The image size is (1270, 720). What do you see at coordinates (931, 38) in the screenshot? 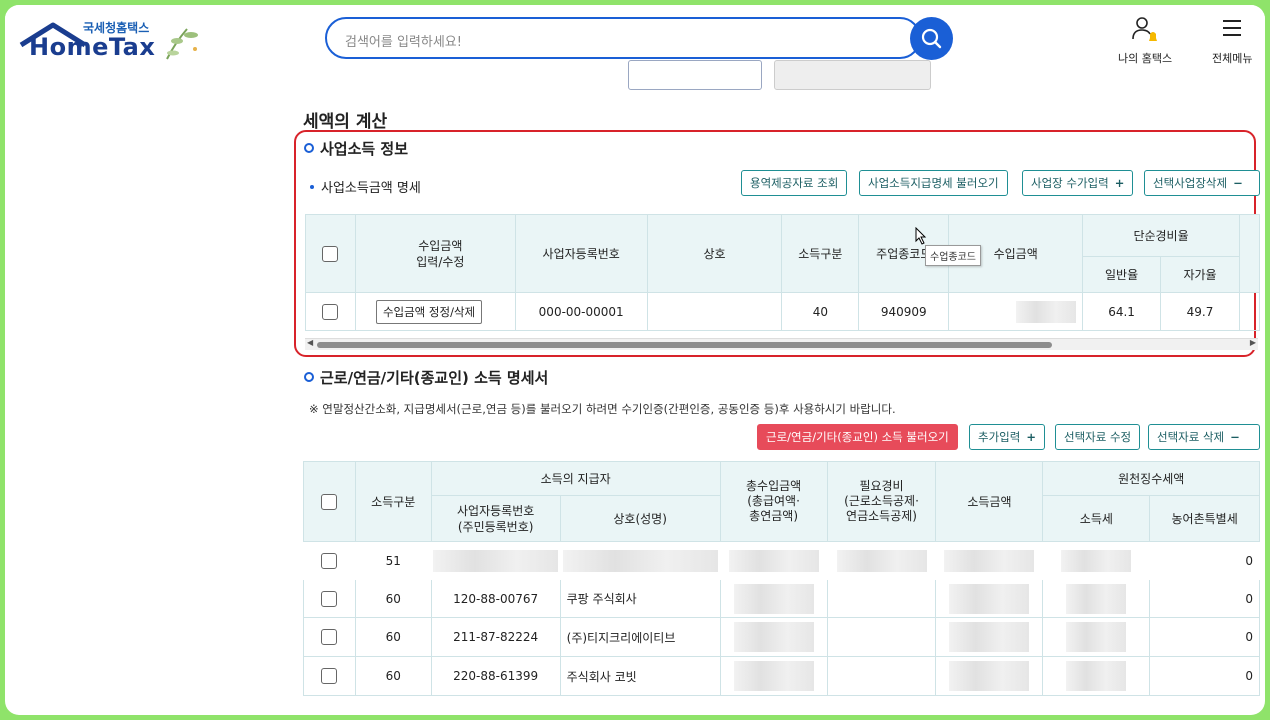
I see `search-button` at bounding box center [931, 38].